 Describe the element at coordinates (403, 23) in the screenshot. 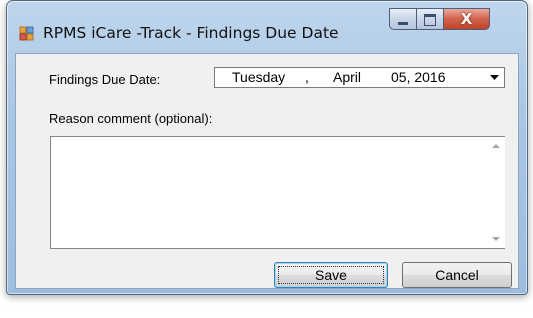

I see `minimize-icon` at that location.